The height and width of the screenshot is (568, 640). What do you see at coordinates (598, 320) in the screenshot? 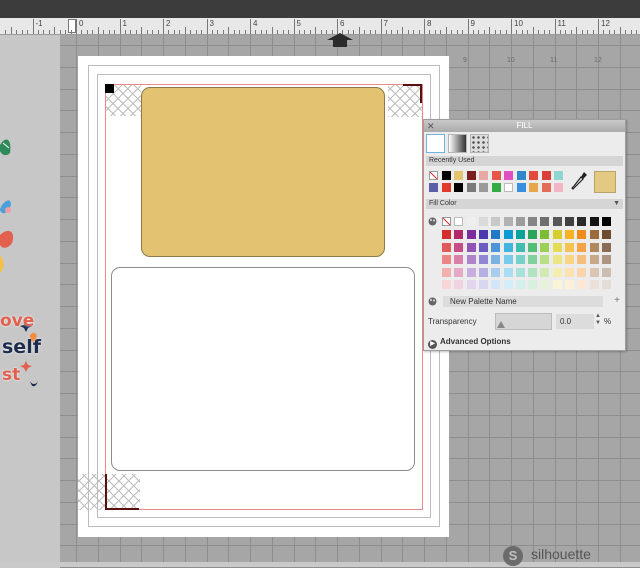
I see `transparency-stepper: ▲ ▼` at bounding box center [598, 320].